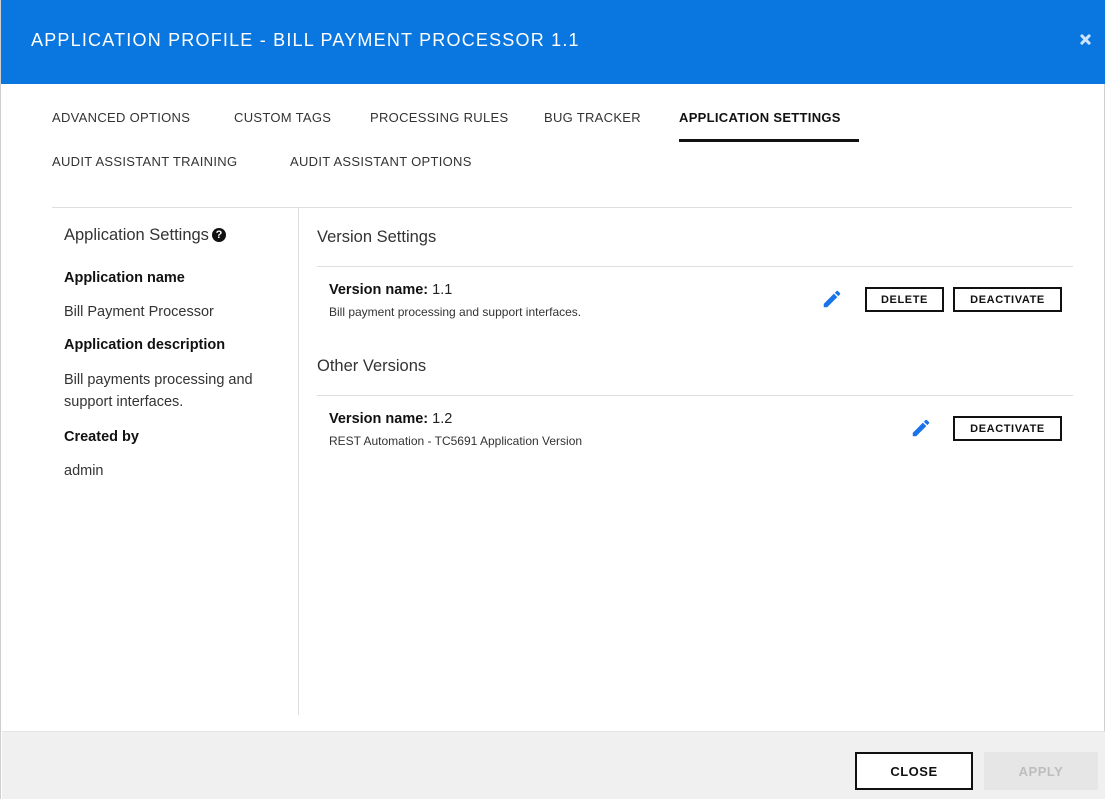 Image resolution: width=1105 pixels, height=799 pixels. I want to click on version-name-value: 1.2, so click(442, 419).